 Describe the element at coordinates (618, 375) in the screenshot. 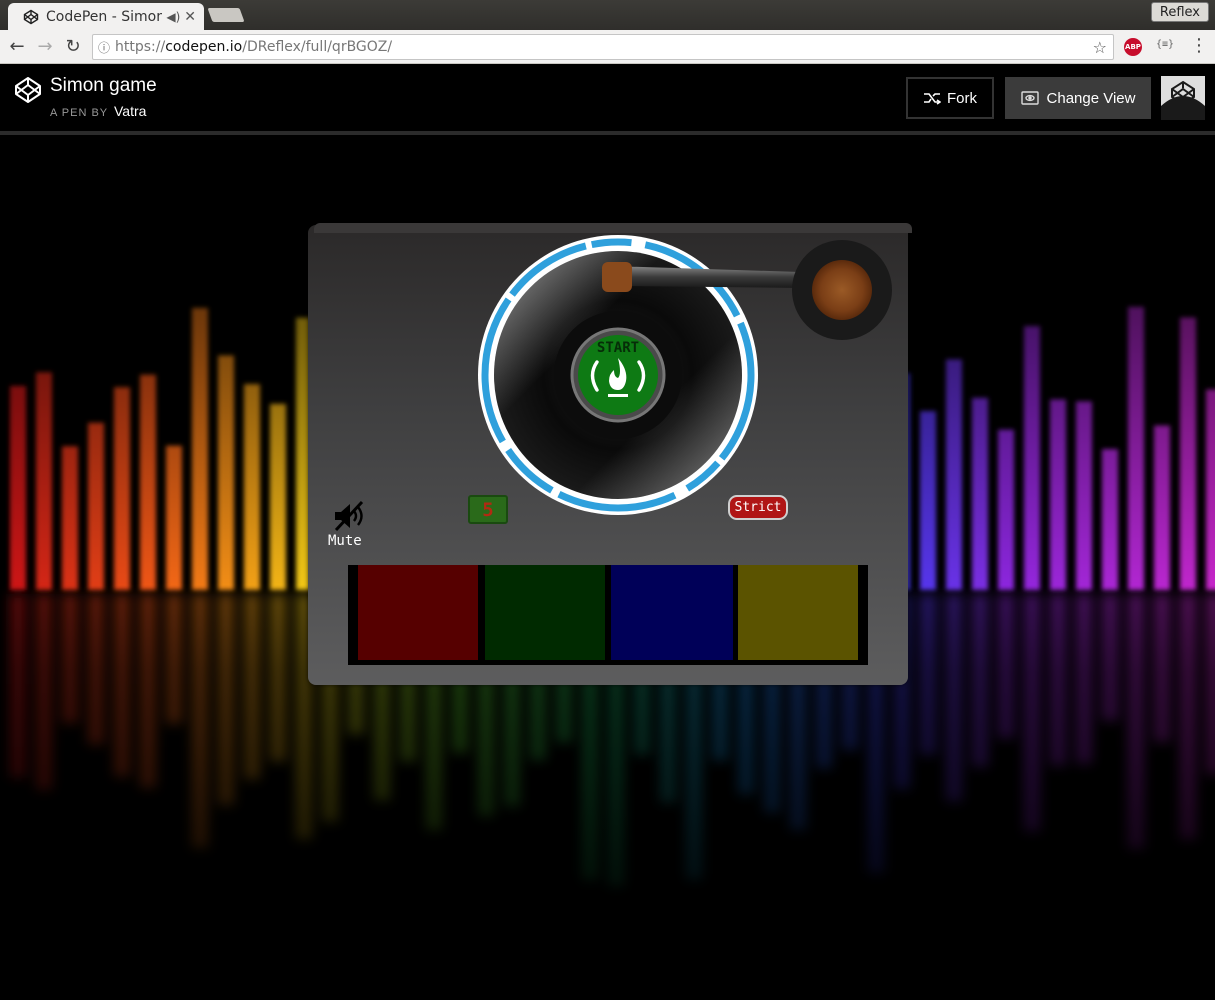

I see `start-button: START` at that location.